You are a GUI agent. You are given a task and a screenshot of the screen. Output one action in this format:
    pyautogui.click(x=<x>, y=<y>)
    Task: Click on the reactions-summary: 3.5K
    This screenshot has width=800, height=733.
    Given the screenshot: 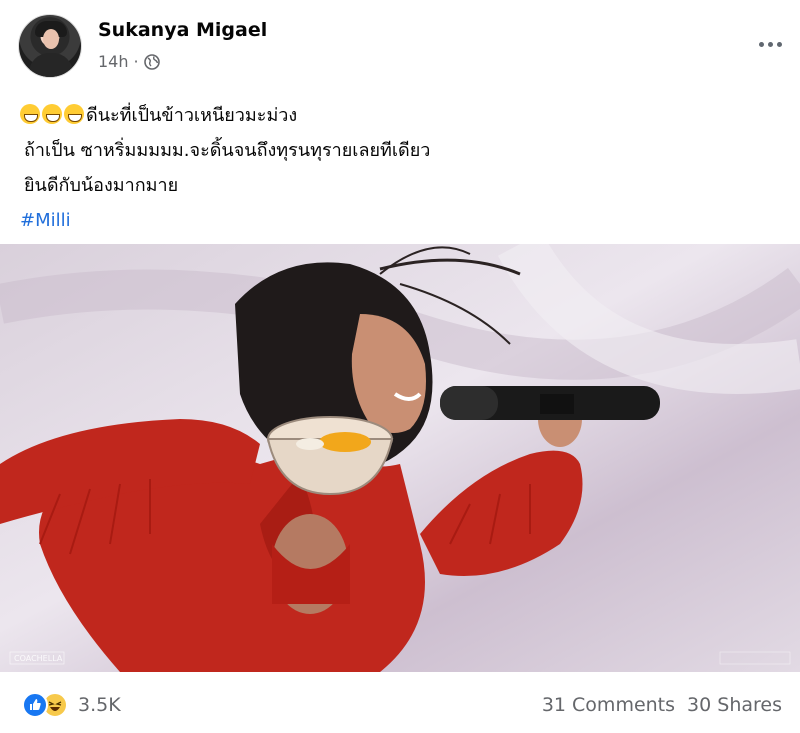 What is the action you would take?
    pyautogui.click(x=71, y=705)
    